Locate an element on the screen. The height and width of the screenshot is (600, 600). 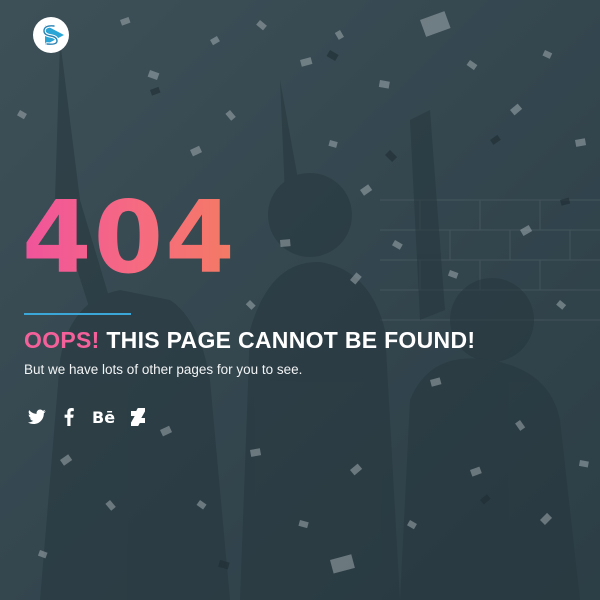
social-links: Bē is located at coordinates (87, 417).